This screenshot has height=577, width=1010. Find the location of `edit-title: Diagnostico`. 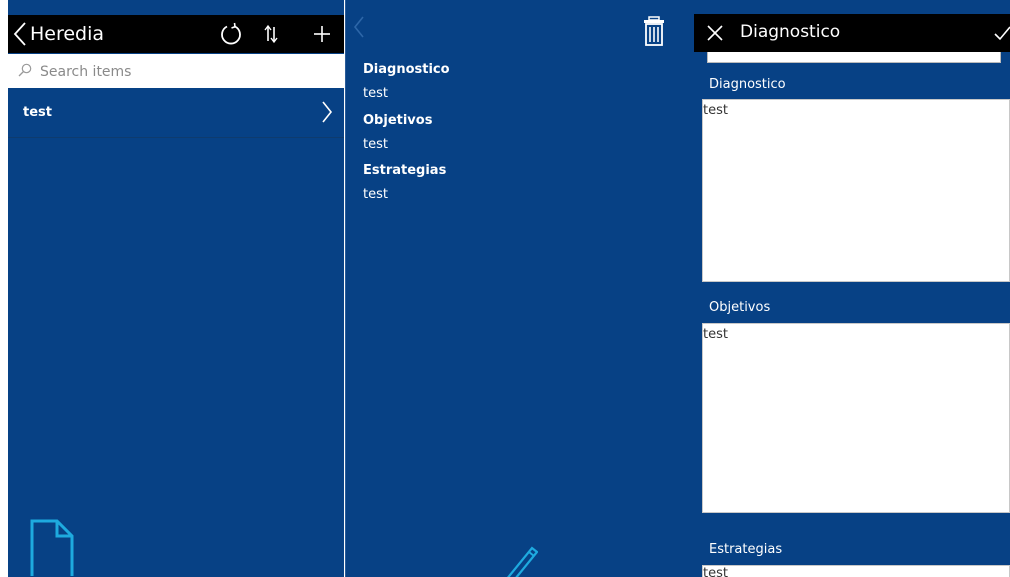

edit-title: Diagnostico is located at coordinates (790, 32).